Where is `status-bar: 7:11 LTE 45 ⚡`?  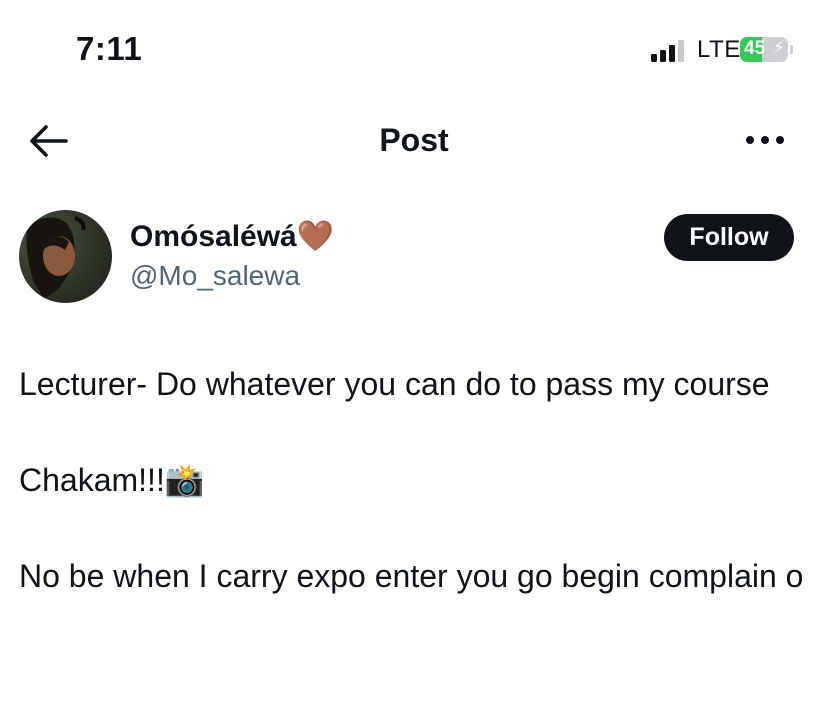
status-bar: 7:11 LTE 45 ⚡ is located at coordinates (414, 50).